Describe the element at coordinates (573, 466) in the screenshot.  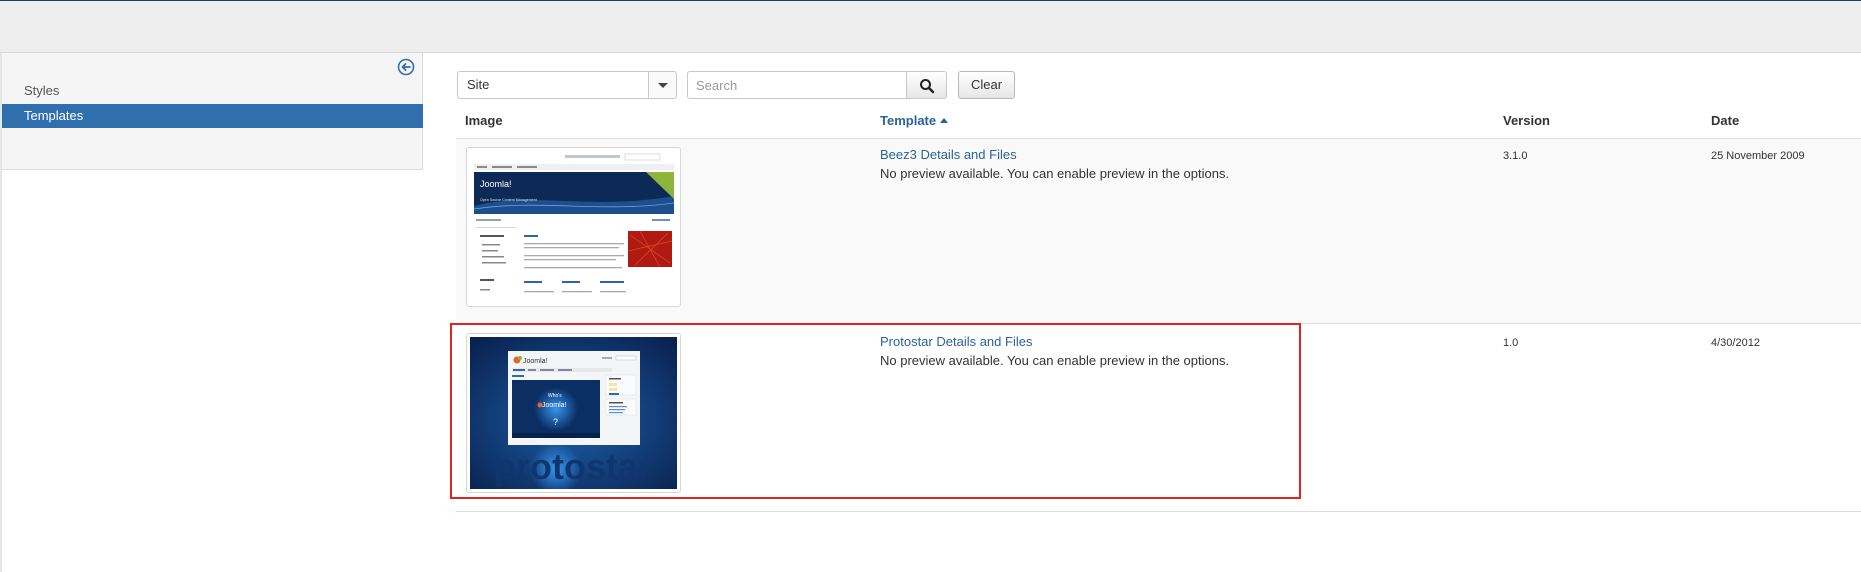
I see `thumb-wordmark: protostar` at that location.